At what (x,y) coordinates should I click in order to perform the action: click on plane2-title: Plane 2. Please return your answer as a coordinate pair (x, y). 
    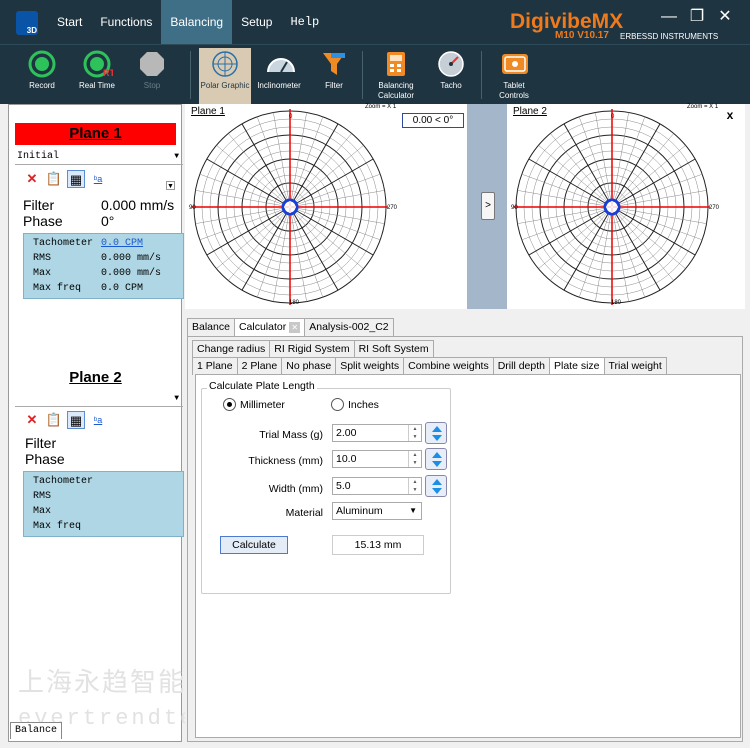
    Looking at the image, I should click on (95, 377).